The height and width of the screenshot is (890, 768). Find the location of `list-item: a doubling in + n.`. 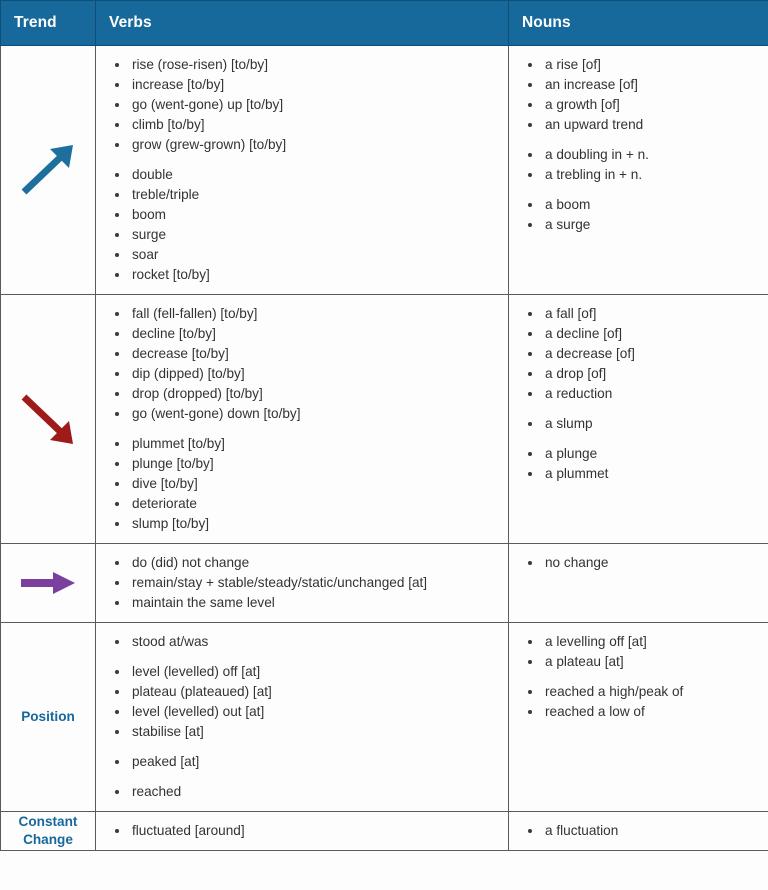

list-item: a doubling in + n. is located at coordinates (645, 155).